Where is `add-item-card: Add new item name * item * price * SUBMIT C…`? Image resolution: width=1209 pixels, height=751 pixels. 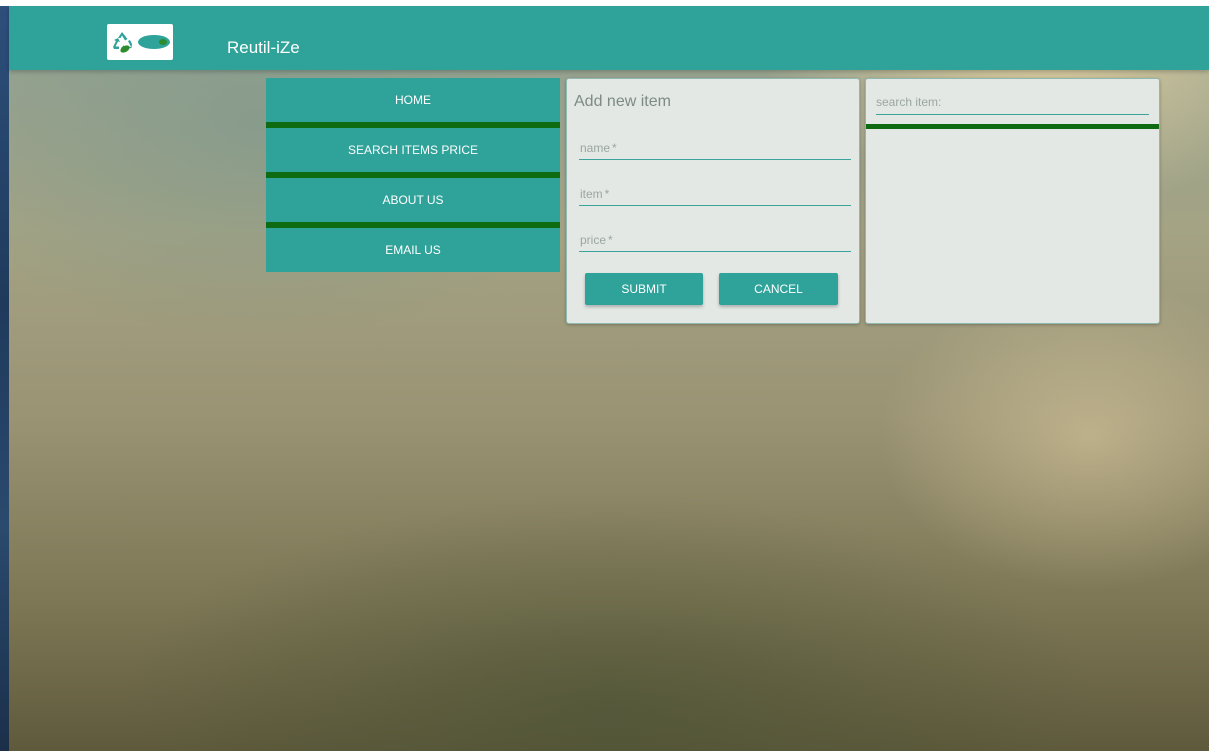 add-item-card: Add new item name * item * price * SUBMIT C… is located at coordinates (713, 201).